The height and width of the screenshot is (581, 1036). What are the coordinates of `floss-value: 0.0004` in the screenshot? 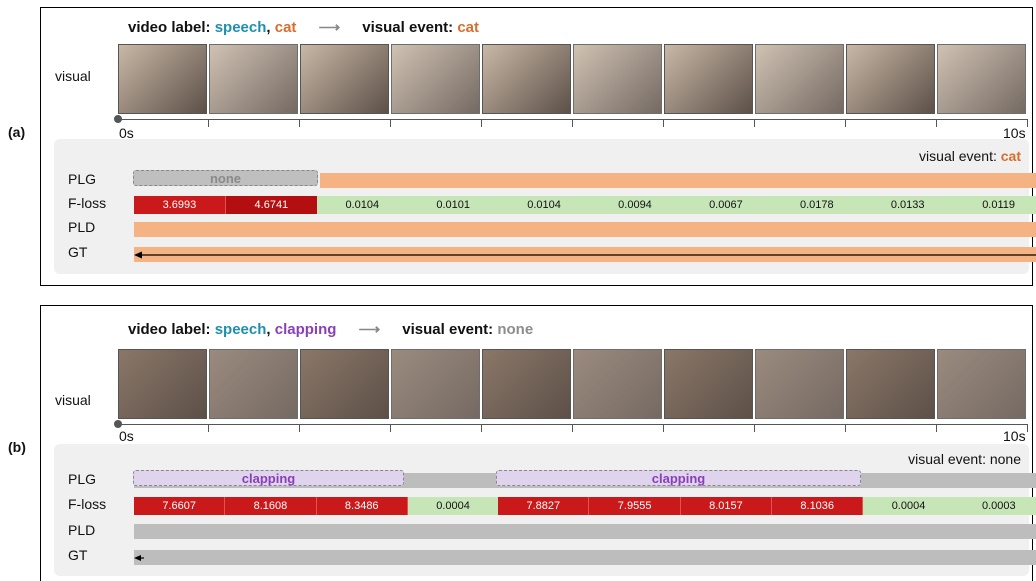 It's located at (908, 506).